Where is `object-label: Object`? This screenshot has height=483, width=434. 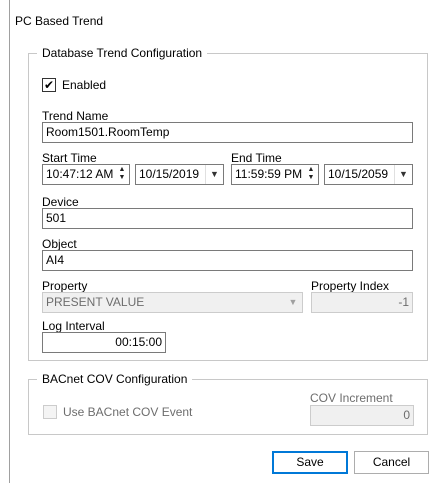 object-label: Object is located at coordinates (59, 244).